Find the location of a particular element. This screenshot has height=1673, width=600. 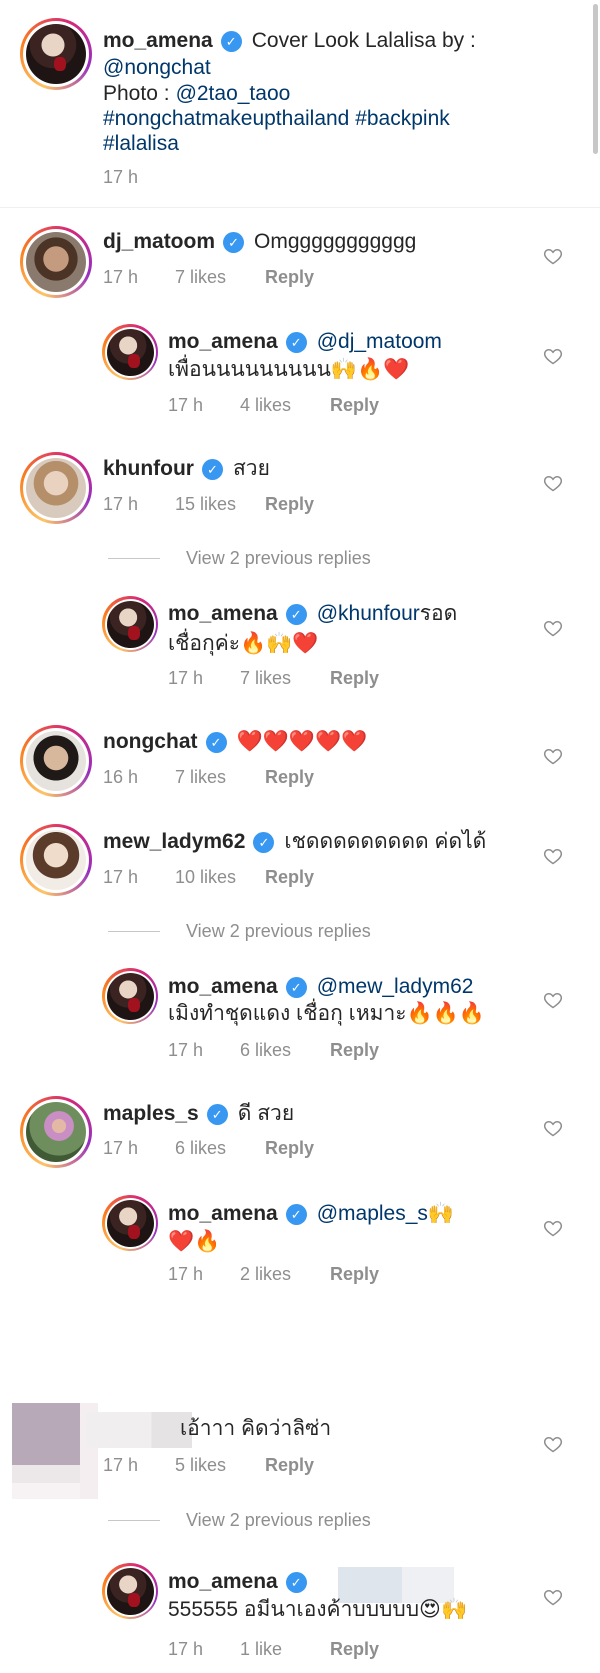

reply-meta: 17 h 1 like Reply is located at coordinates (273, 1649).